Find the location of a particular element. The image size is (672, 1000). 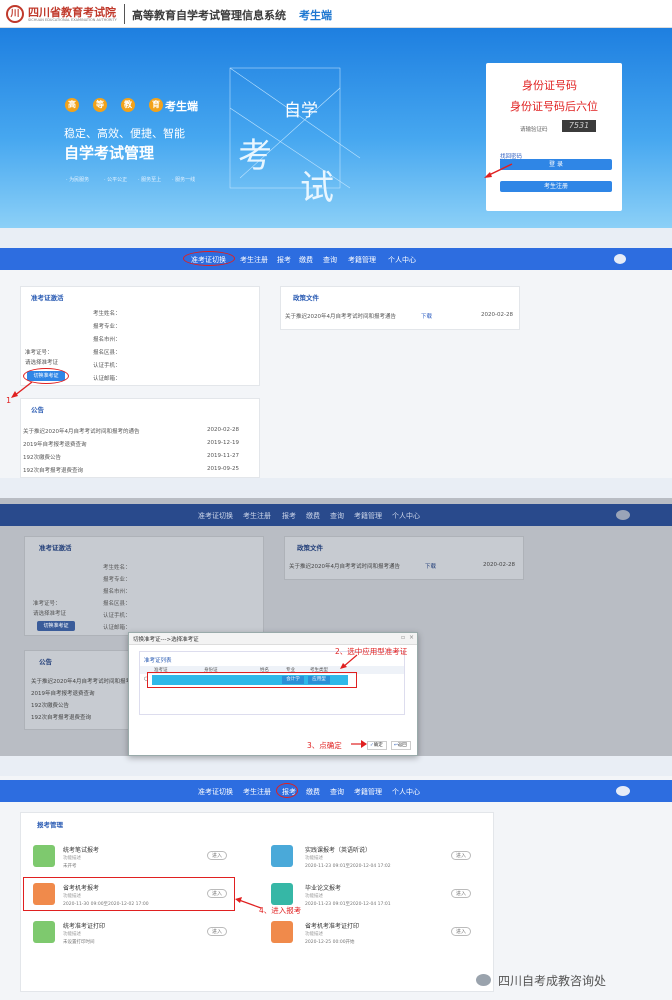

ticket-list-title: 准考证列表 is located at coordinates (158, 661).